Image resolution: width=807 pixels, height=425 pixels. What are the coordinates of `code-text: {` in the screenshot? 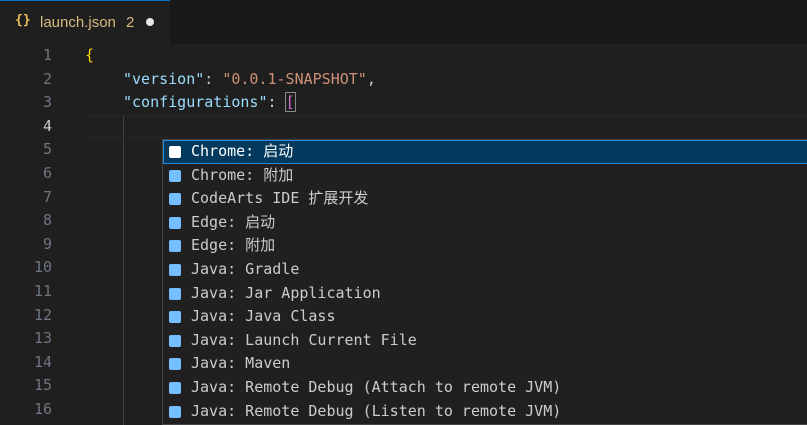 It's located at (90, 55).